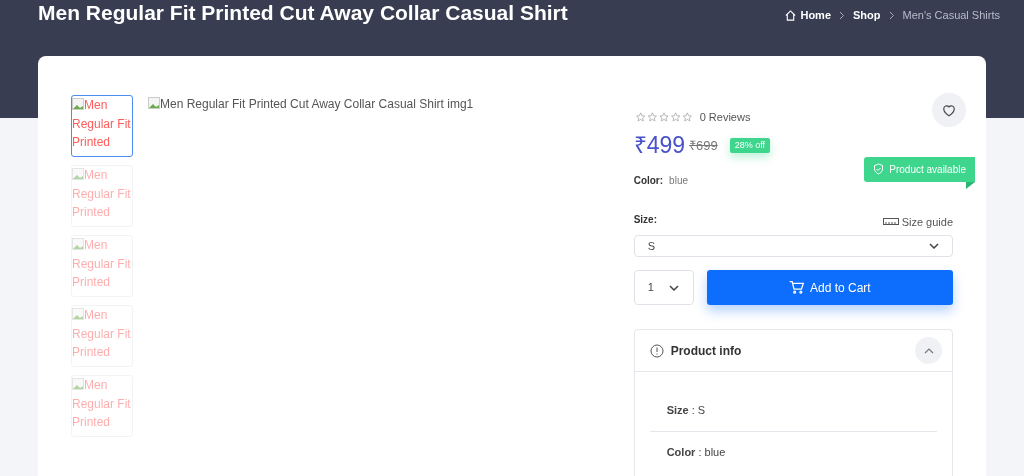 Image resolution: width=1024 pixels, height=476 pixels. I want to click on wishlist-button, so click(949, 110).